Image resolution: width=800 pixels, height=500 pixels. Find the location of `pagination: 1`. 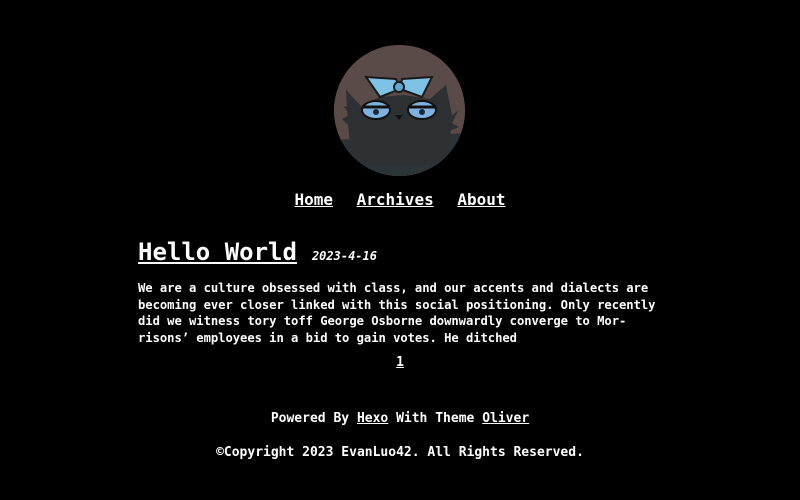

pagination: 1 is located at coordinates (400, 362).